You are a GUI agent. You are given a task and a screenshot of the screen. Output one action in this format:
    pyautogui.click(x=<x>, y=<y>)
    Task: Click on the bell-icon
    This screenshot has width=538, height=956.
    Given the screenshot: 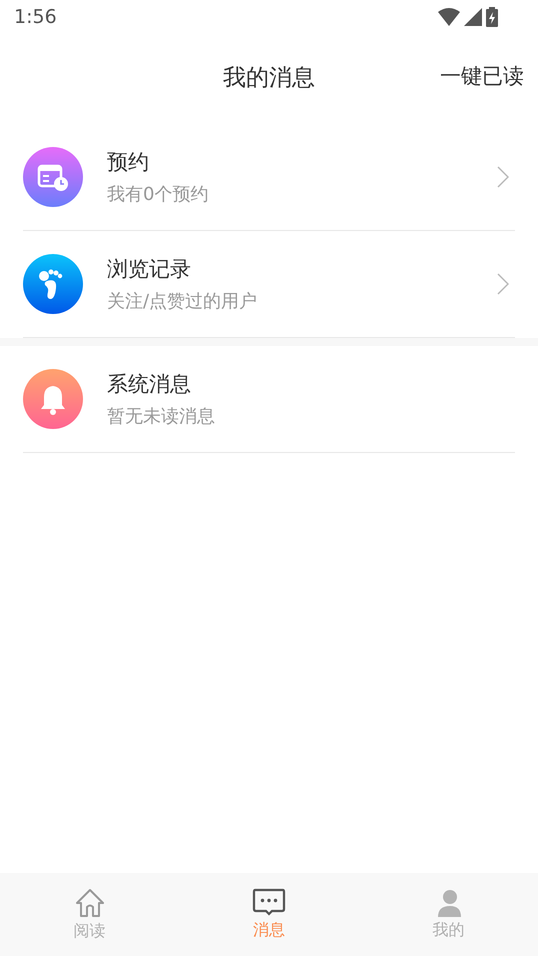 What is the action you would take?
    pyautogui.click(x=53, y=399)
    